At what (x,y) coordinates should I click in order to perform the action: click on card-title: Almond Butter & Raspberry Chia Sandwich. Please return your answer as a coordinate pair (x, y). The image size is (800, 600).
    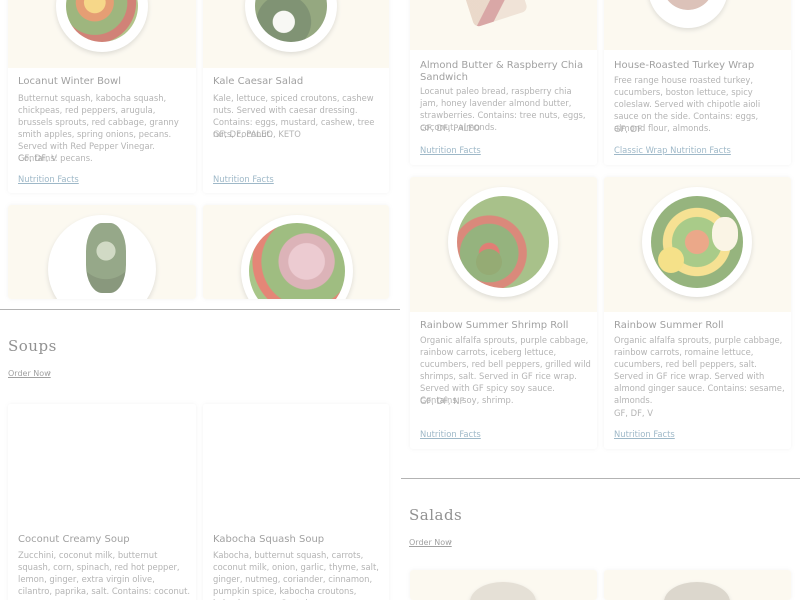
    Looking at the image, I should click on (502, 71).